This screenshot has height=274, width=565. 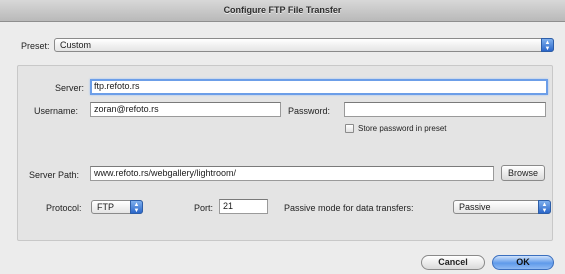 What do you see at coordinates (243, 206) in the screenshot?
I see `port-input: 21` at bounding box center [243, 206].